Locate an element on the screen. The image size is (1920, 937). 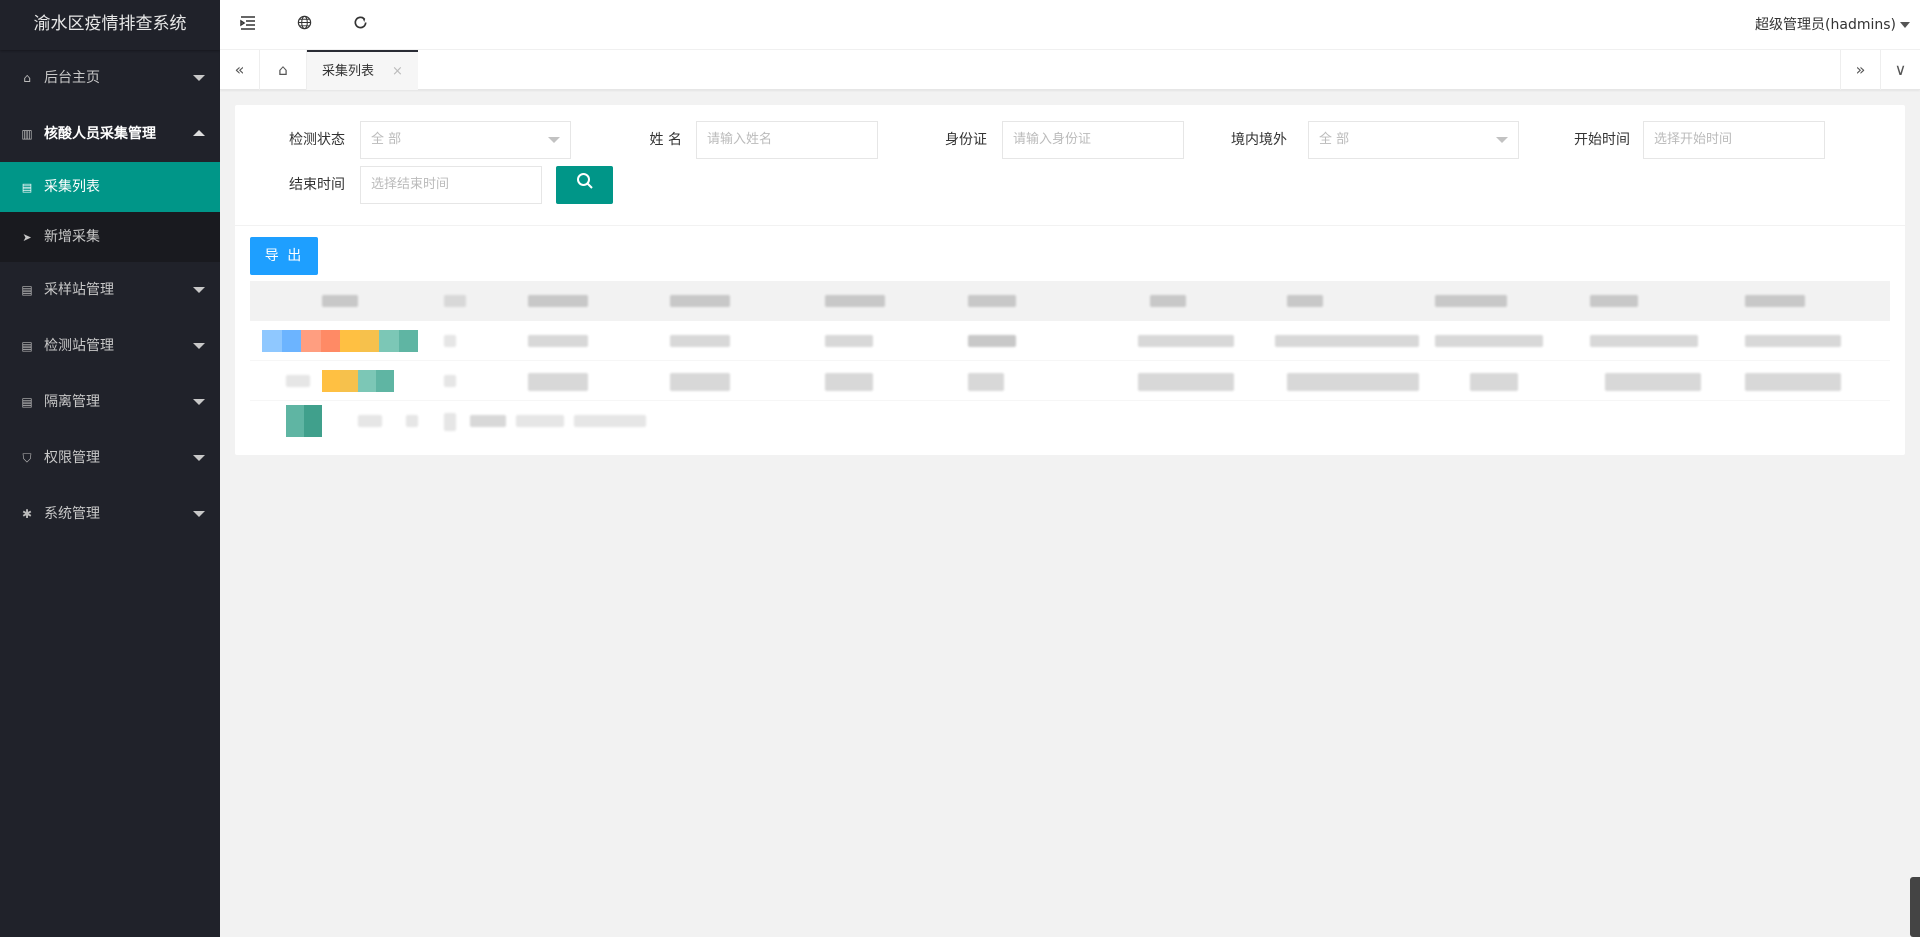
menu-toggle-icon is located at coordinates (248, 25).